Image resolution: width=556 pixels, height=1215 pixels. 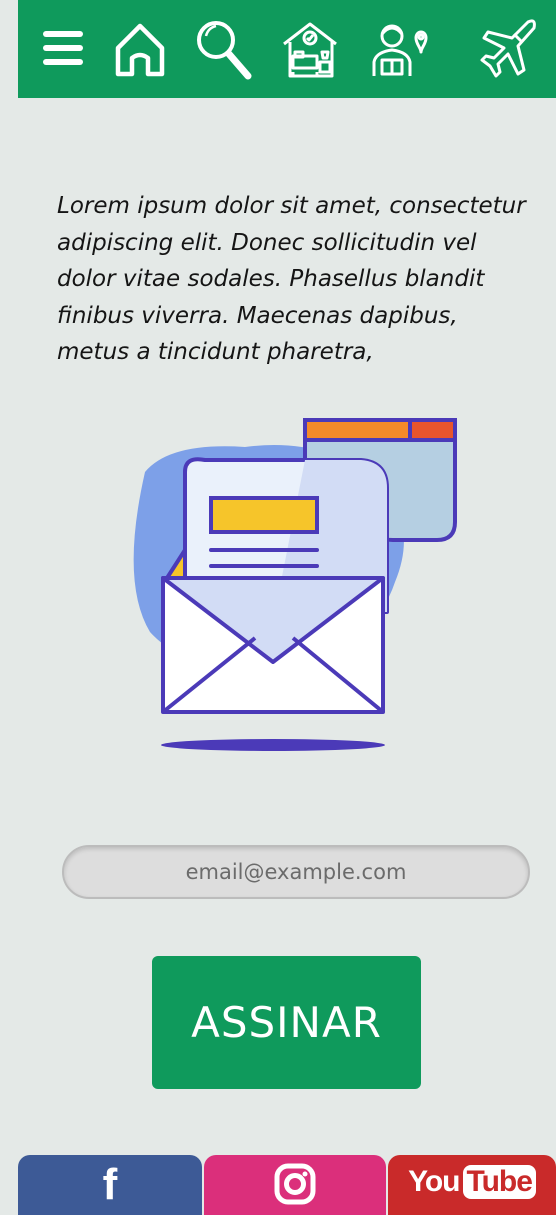 I want to click on top-navbar, so click(x=287, y=49).